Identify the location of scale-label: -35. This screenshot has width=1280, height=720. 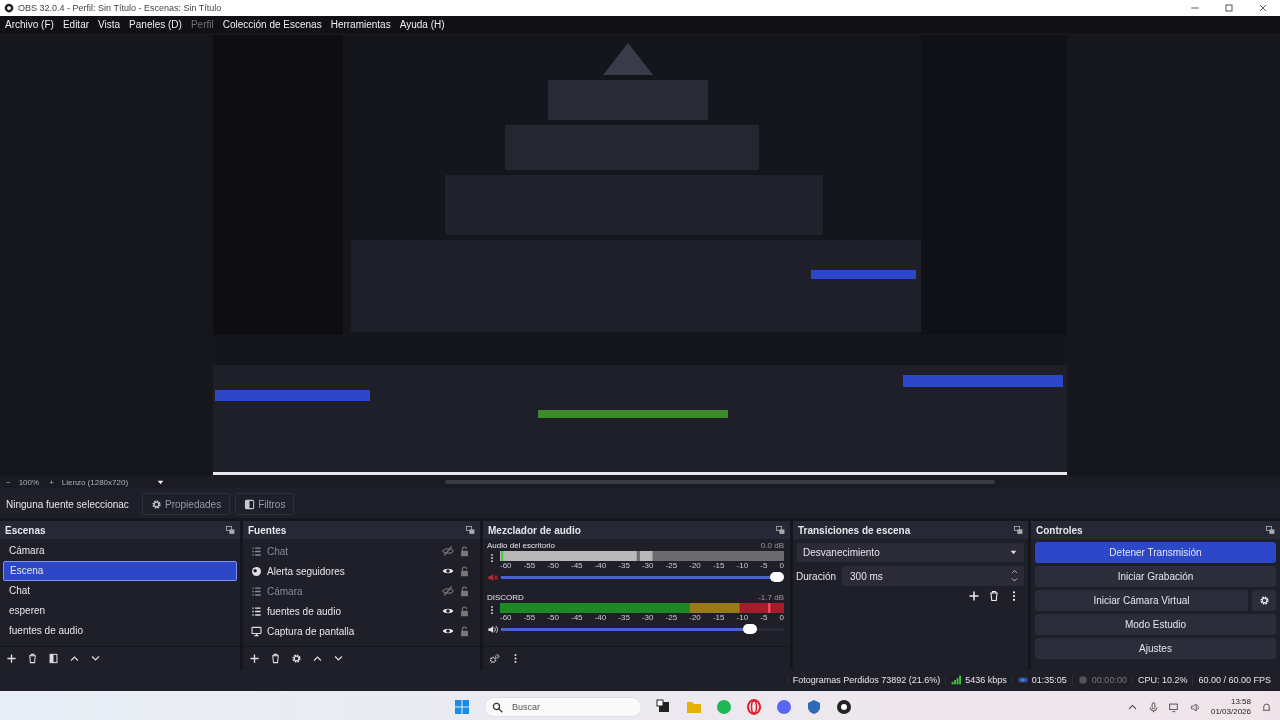
(624, 566).